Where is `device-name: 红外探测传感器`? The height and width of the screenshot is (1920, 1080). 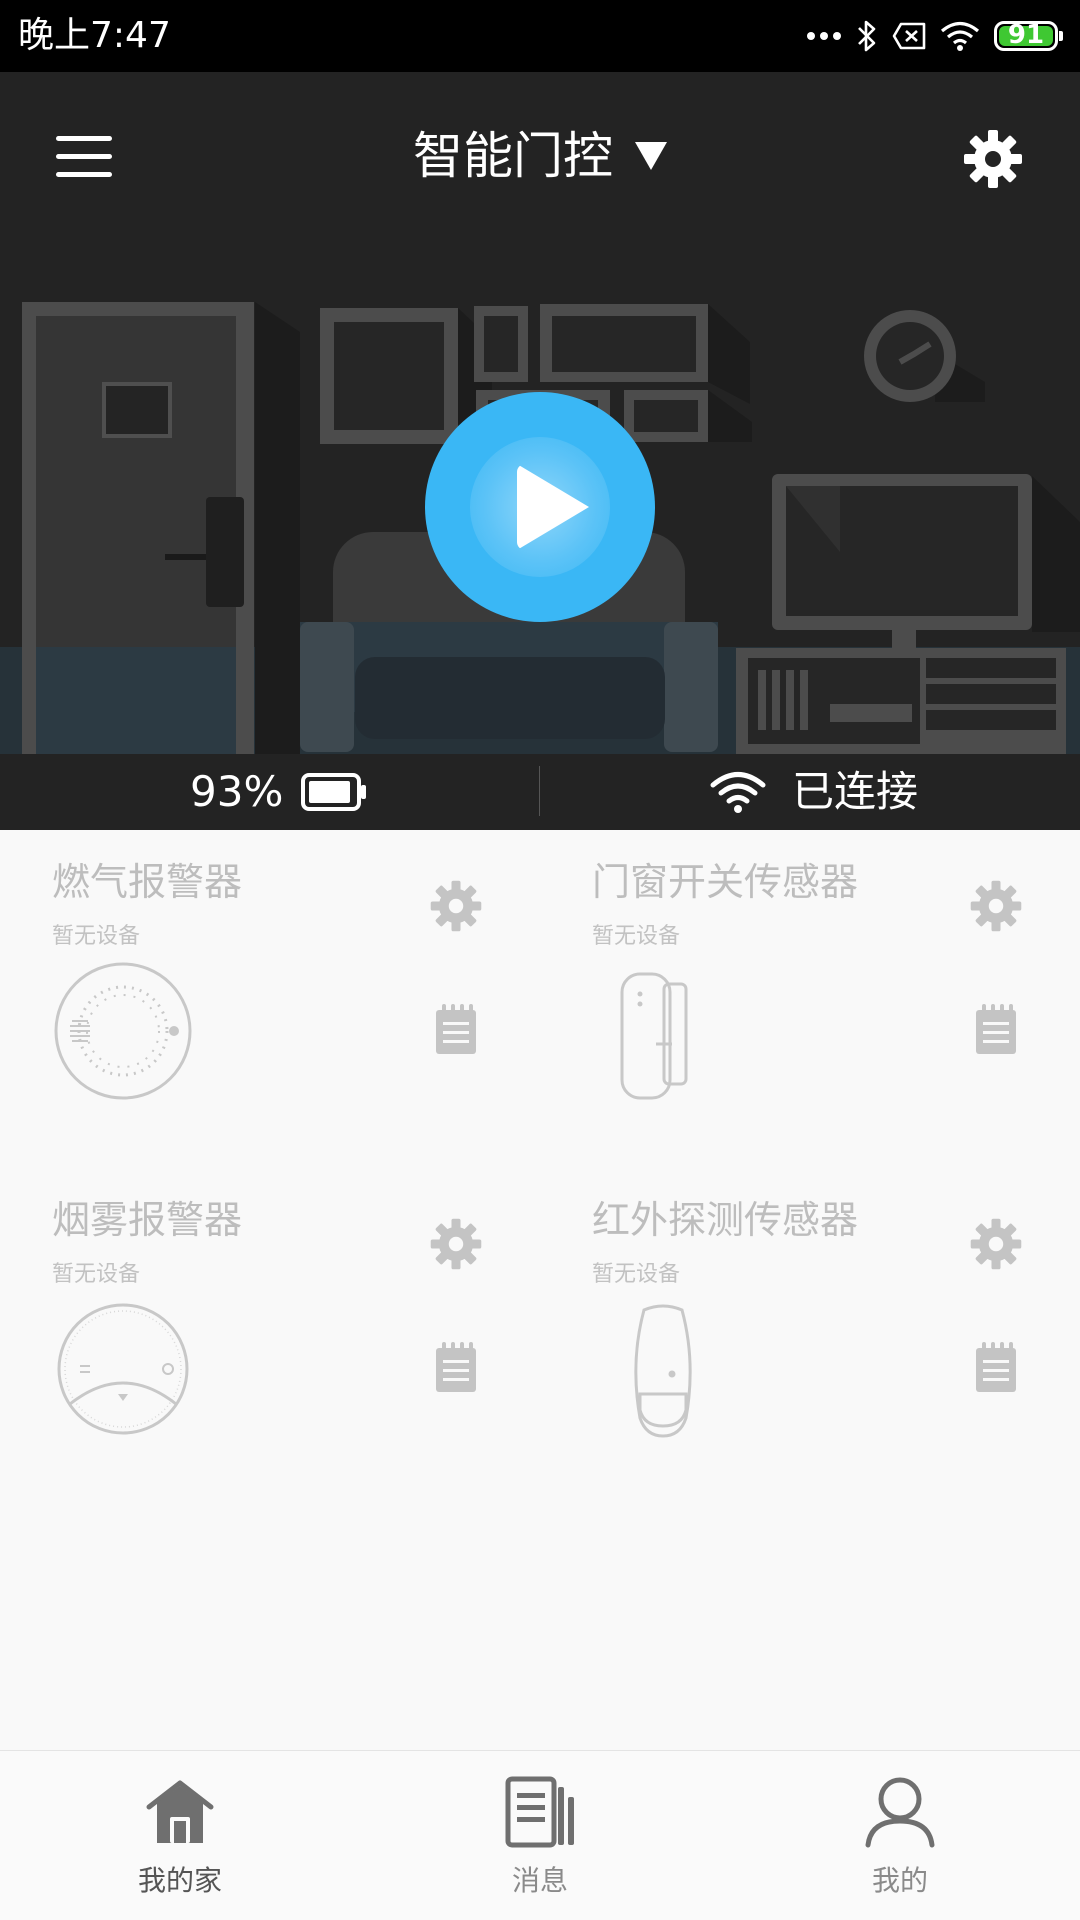
device-name: 红外探测传感器 is located at coordinates (725, 1220).